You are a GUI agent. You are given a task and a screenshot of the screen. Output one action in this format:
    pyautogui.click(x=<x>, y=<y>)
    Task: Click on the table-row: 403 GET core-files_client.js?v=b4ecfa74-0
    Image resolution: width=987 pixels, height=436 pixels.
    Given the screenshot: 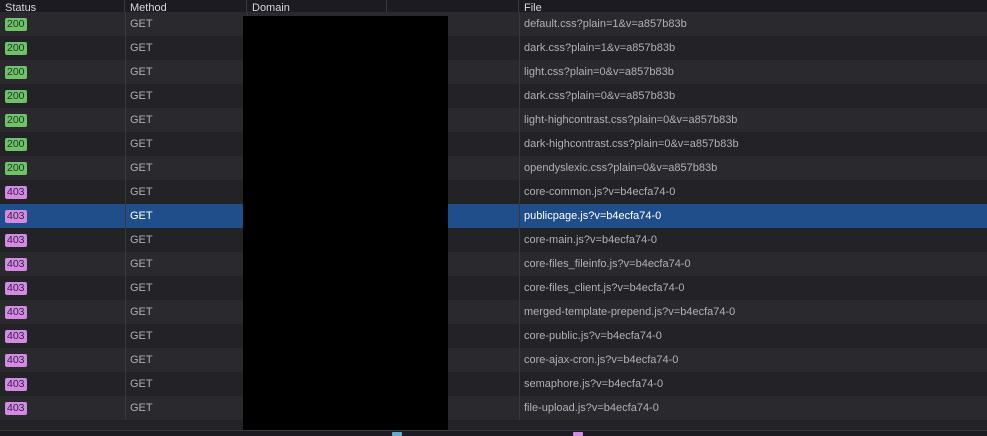 What is the action you would take?
    pyautogui.click(x=493, y=288)
    